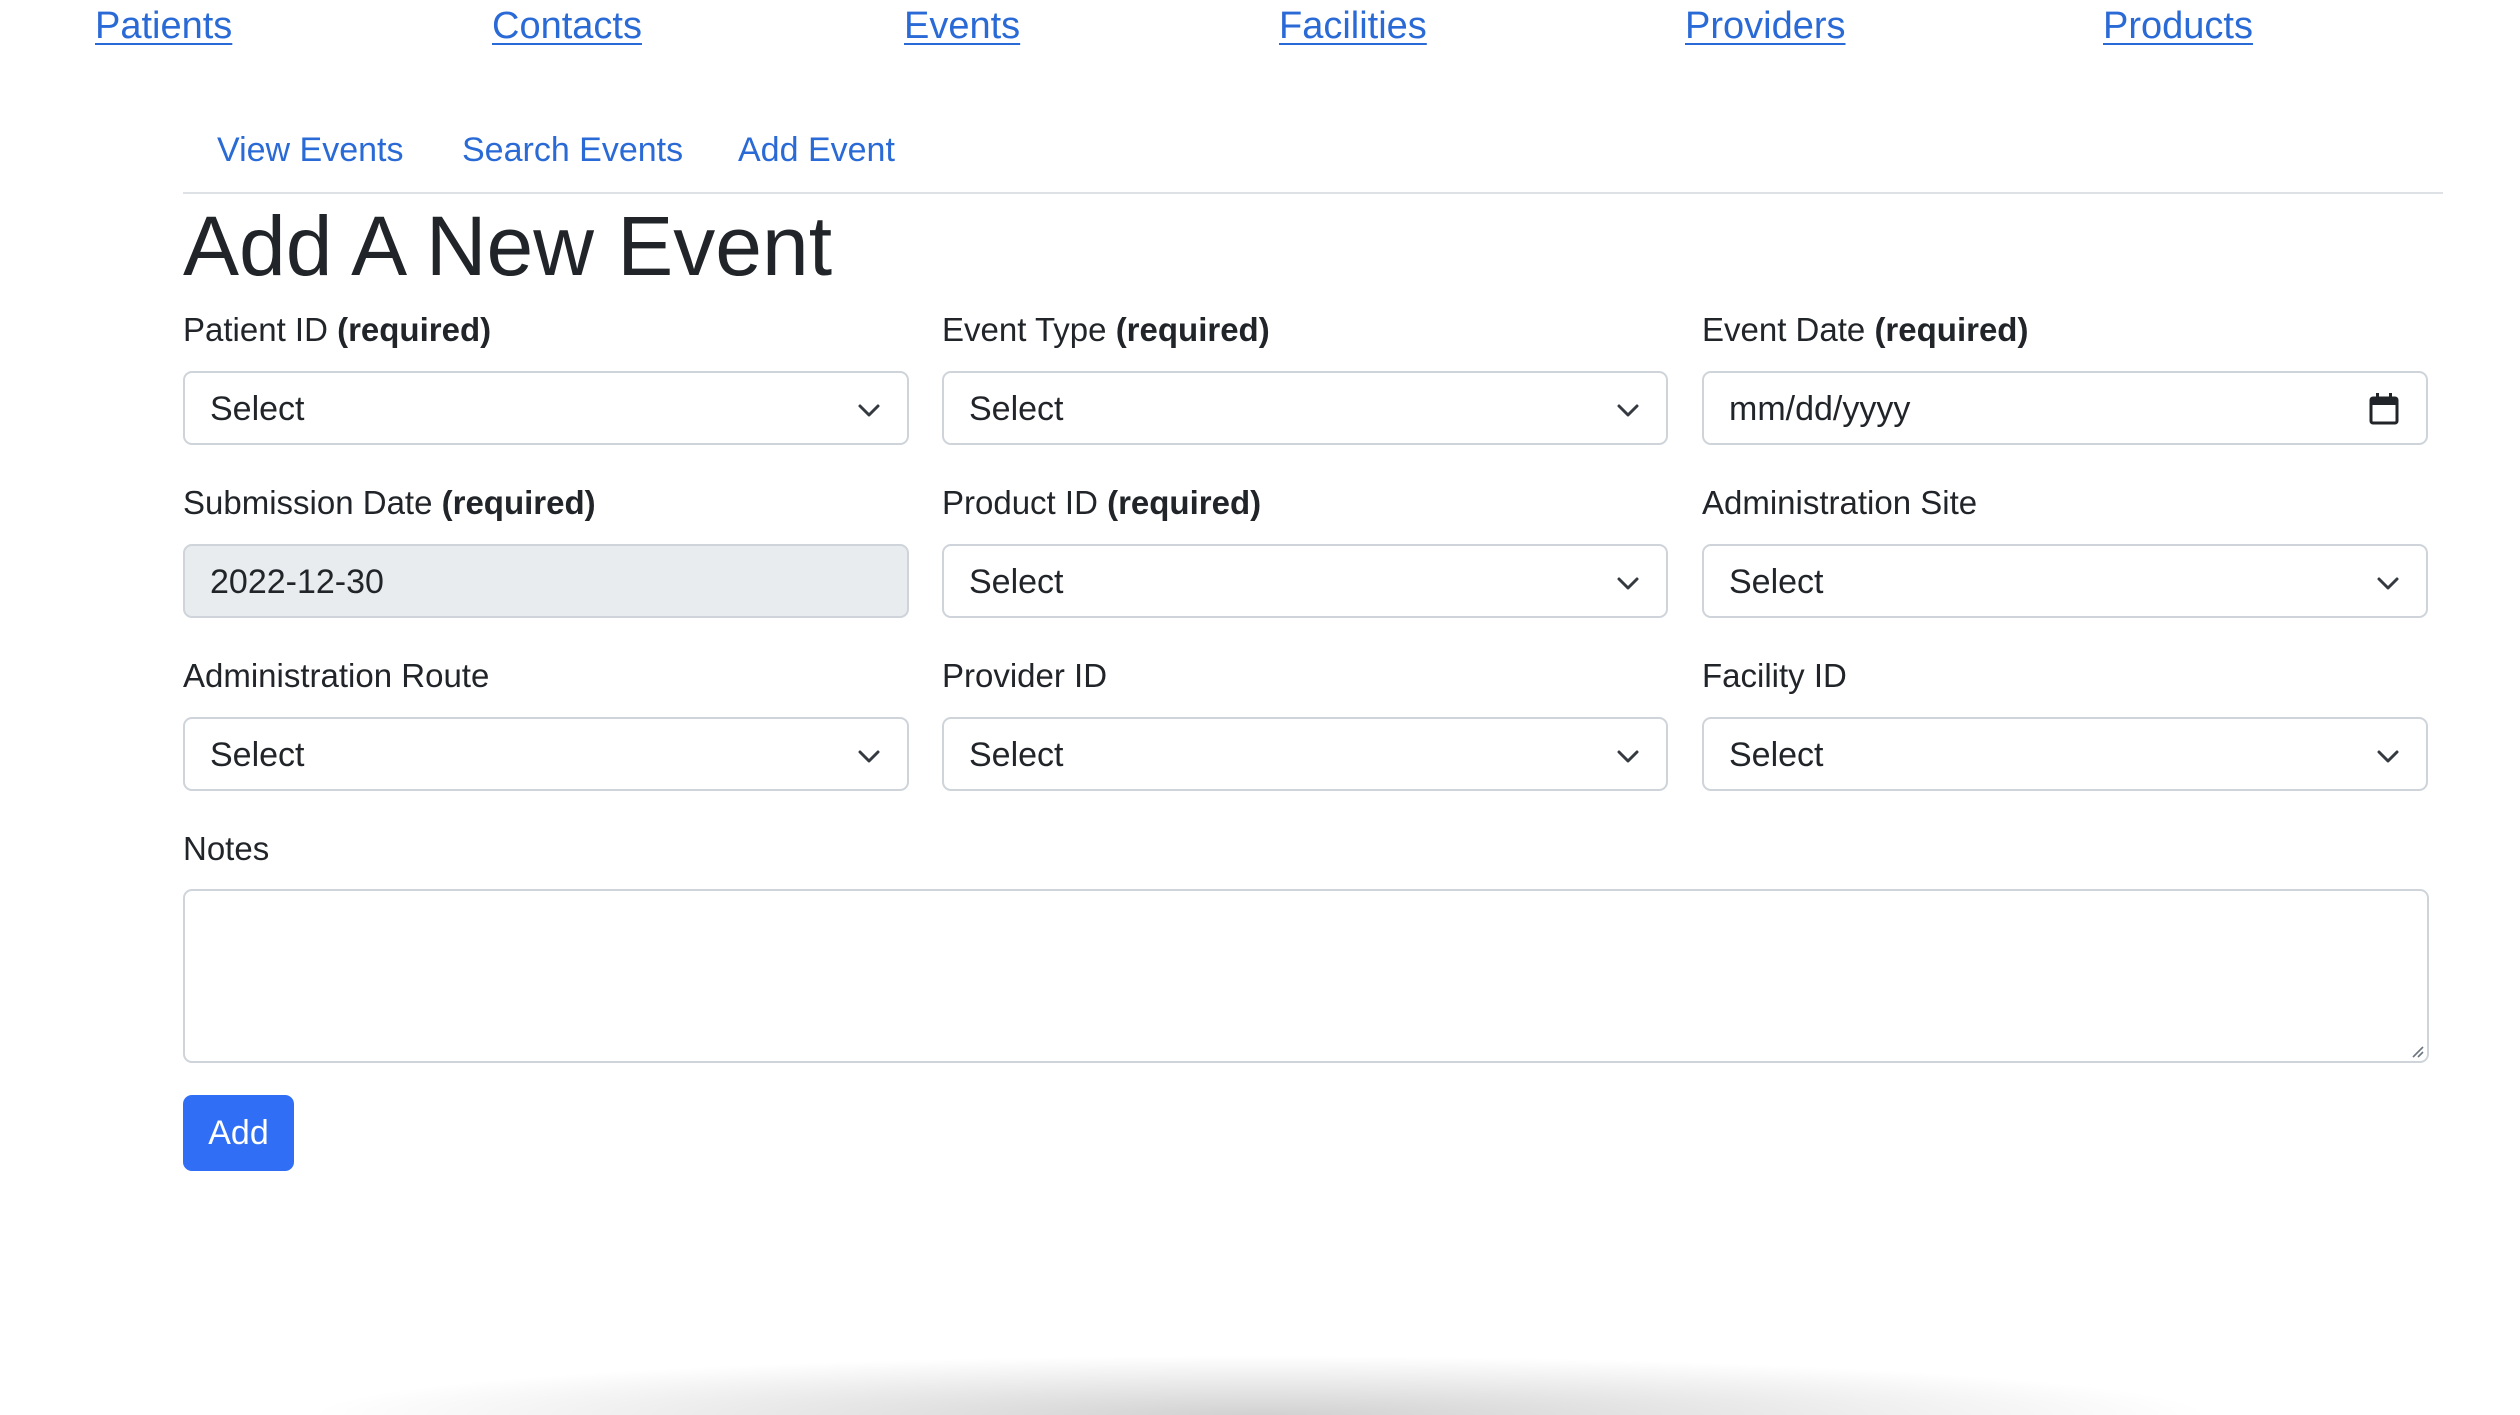 This screenshot has width=2520, height=1415. I want to click on add-button: Add, so click(238, 1133).